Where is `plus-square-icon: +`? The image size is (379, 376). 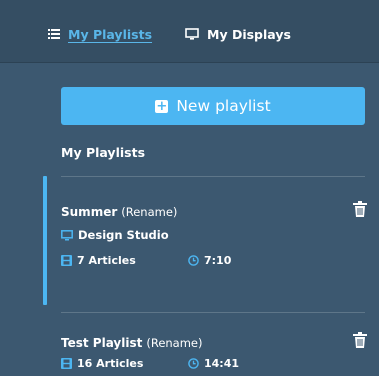
plus-square-icon: + is located at coordinates (162, 106).